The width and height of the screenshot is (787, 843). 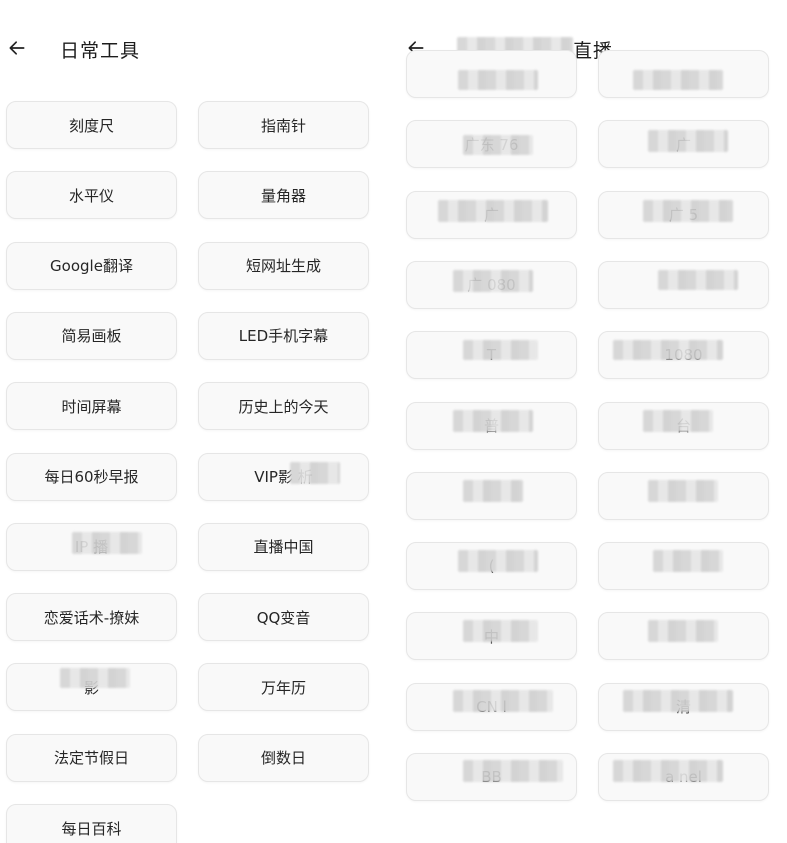 I want to click on tool-button: Google翻译, so click(x=91, y=265).